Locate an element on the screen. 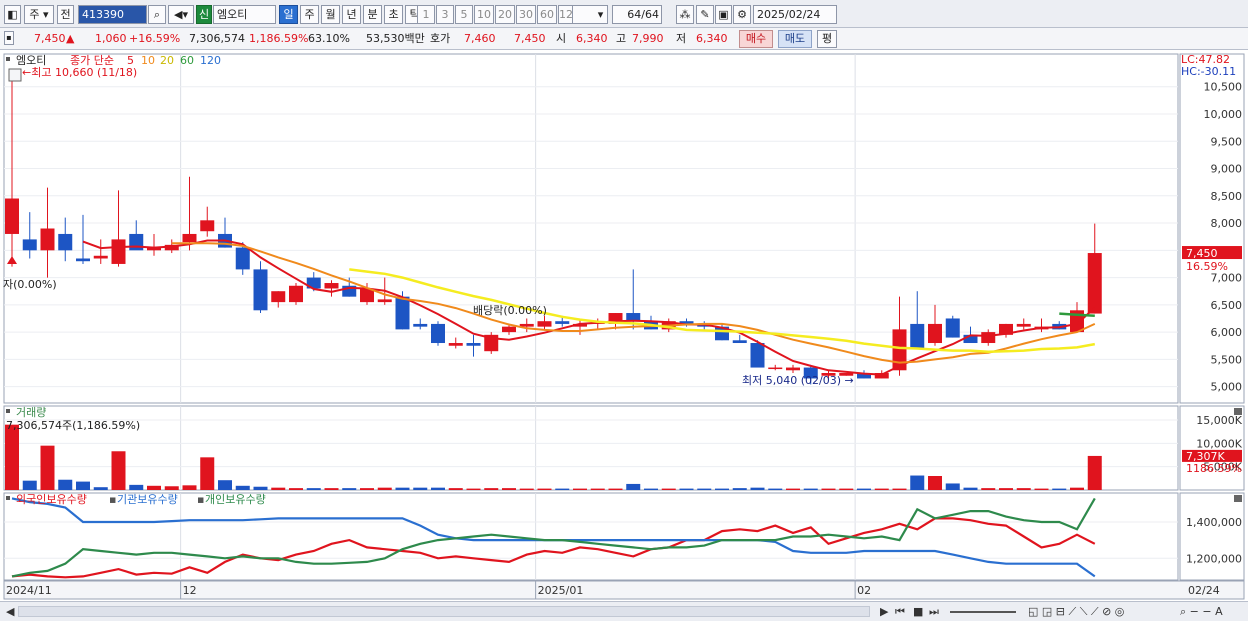 Image resolution: width=1248 pixels, height=621 pixels. period-select: 주 ▾ is located at coordinates (39, 14).